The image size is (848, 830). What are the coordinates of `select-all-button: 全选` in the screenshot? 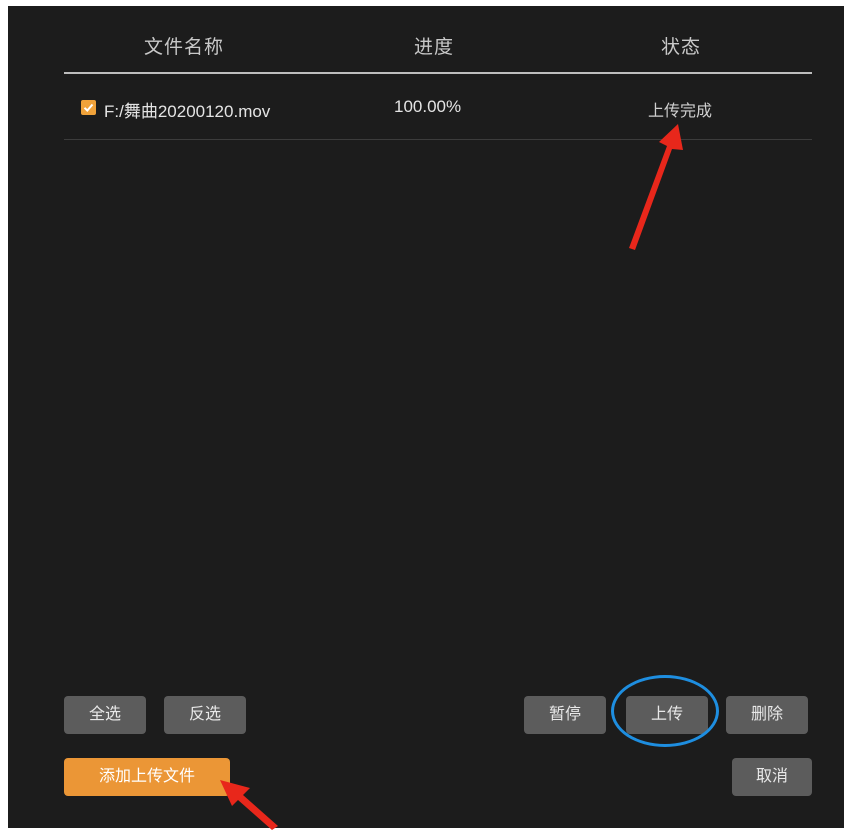 It's located at (105, 715).